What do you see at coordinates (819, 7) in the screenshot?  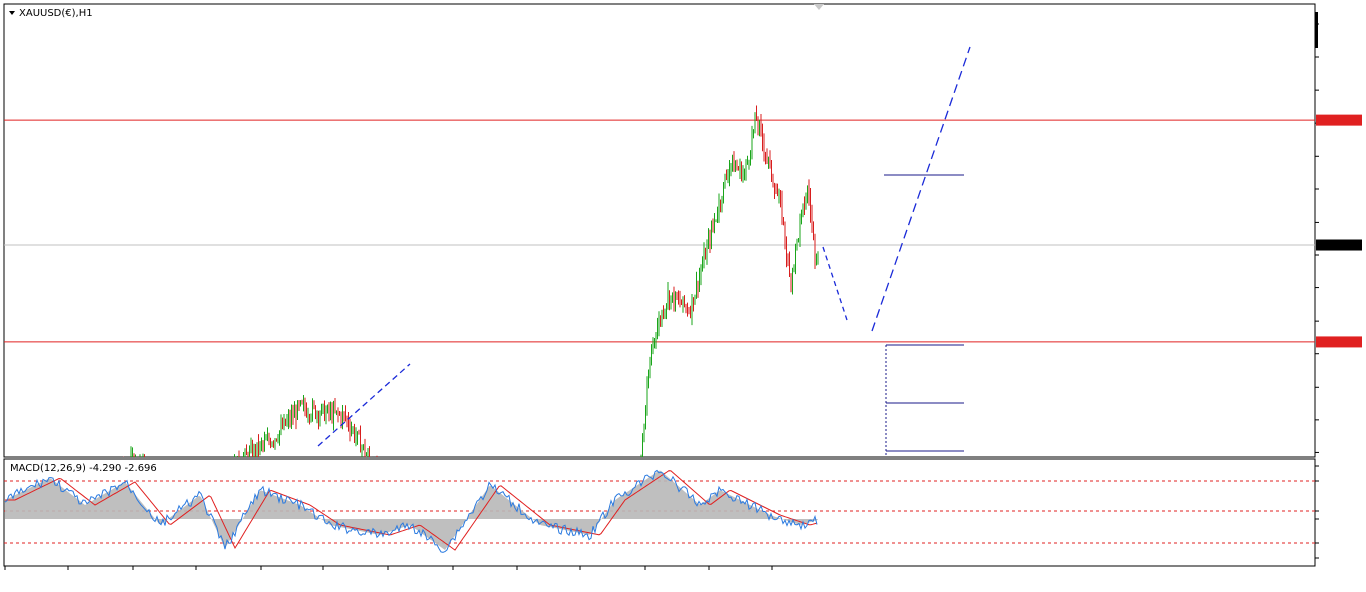 I see `scroll-marker-icon` at bounding box center [819, 7].